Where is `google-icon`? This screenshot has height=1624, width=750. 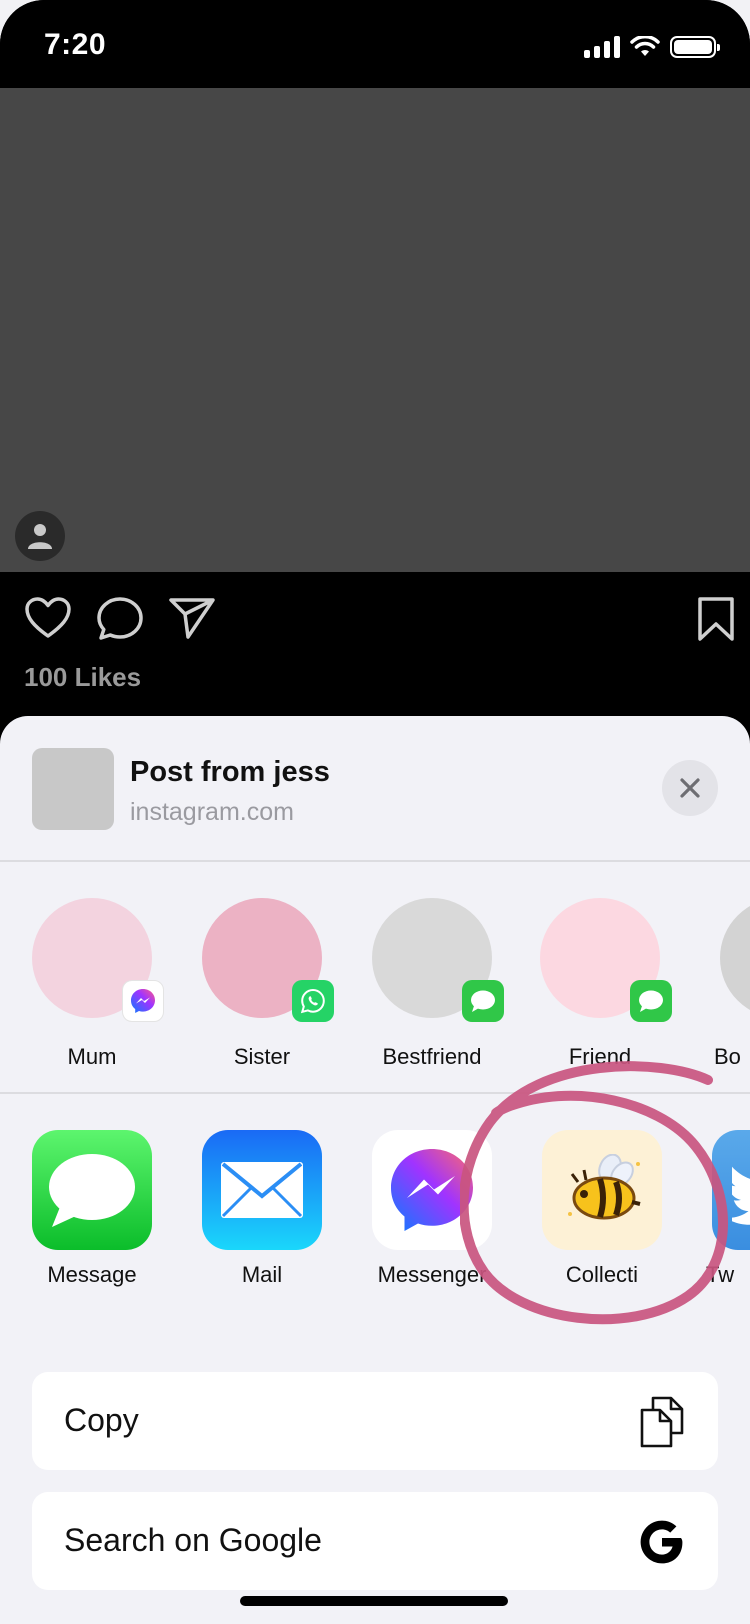 google-icon is located at coordinates (662, 1542).